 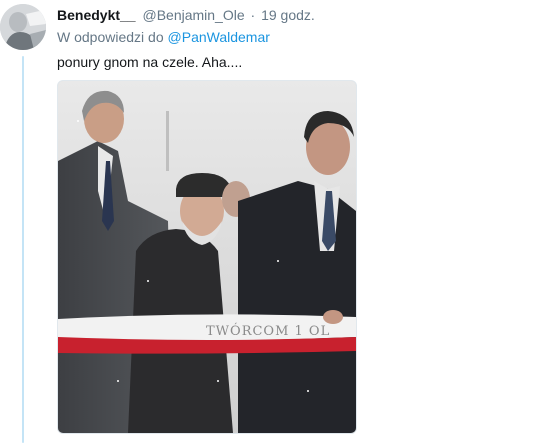 What do you see at coordinates (110, 37) in the screenshot?
I see `reply-prefix: W odpowiedzi do` at bounding box center [110, 37].